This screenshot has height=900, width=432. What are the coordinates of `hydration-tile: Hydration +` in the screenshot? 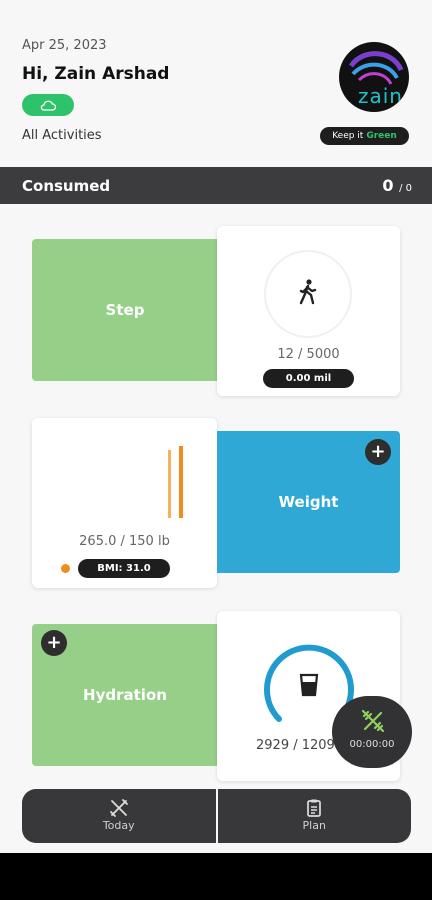 It's located at (125, 695).